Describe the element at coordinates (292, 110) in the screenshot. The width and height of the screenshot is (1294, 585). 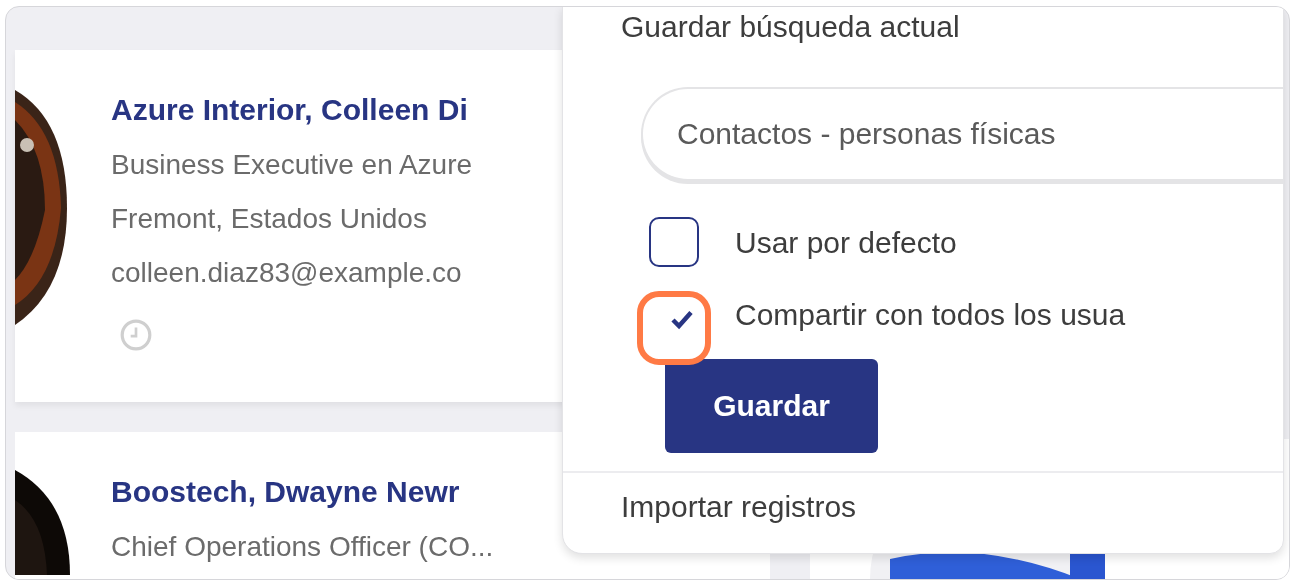
I see `contact-name: Azure Interior, Colleen Di` at that location.